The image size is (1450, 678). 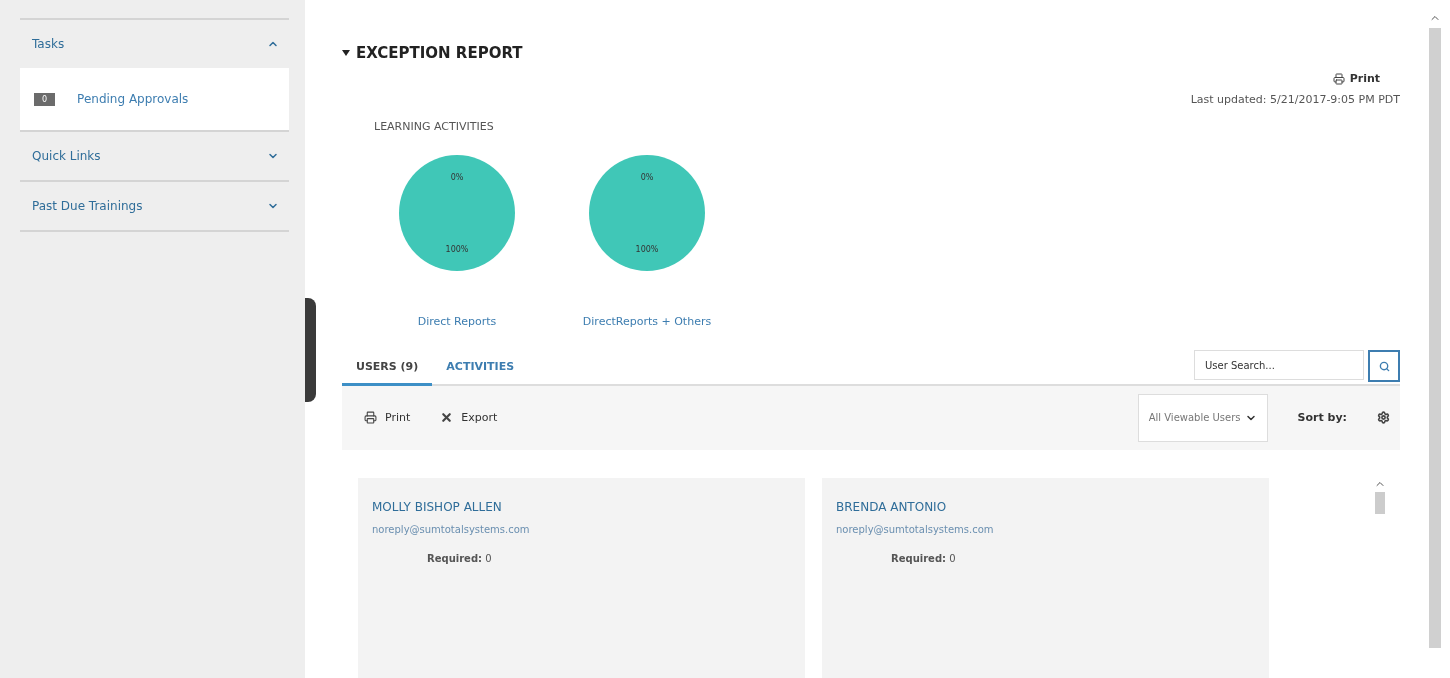 What do you see at coordinates (1202, 417) in the screenshot?
I see `user-filter-dropdown: All Viewable Users` at bounding box center [1202, 417].